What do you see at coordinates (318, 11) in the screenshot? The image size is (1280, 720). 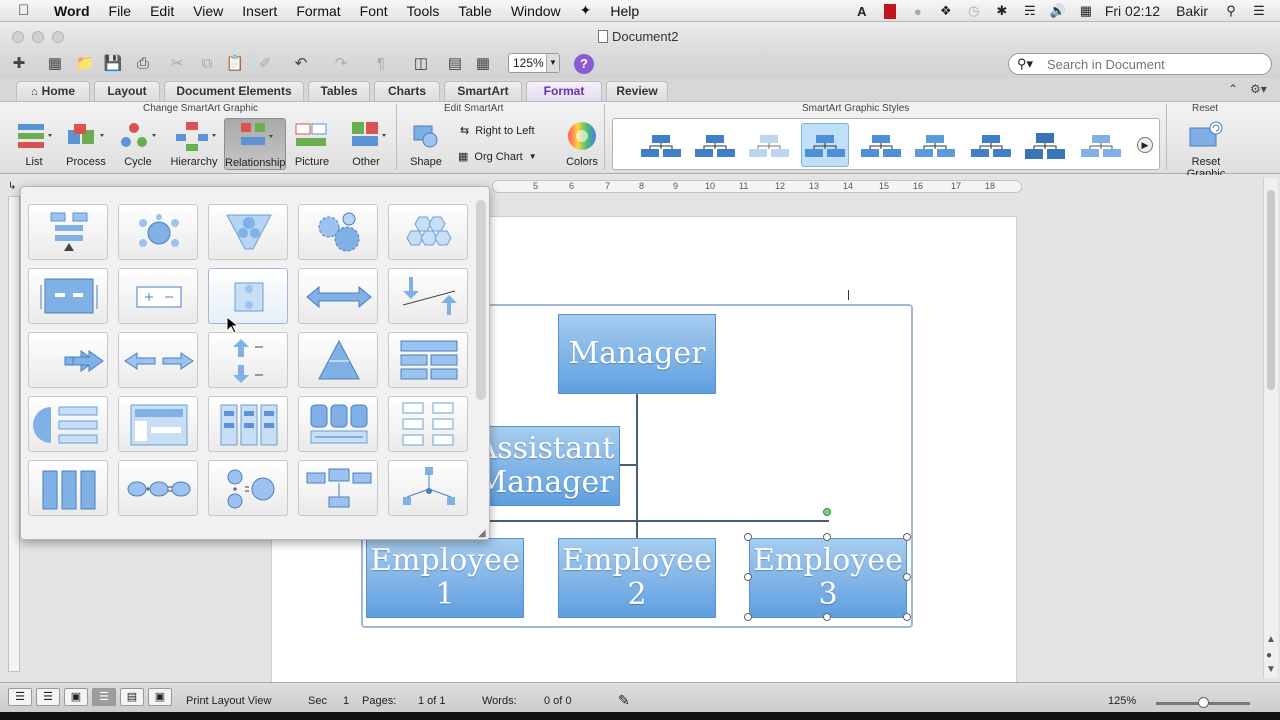 I see `menu-format: Format` at bounding box center [318, 11].